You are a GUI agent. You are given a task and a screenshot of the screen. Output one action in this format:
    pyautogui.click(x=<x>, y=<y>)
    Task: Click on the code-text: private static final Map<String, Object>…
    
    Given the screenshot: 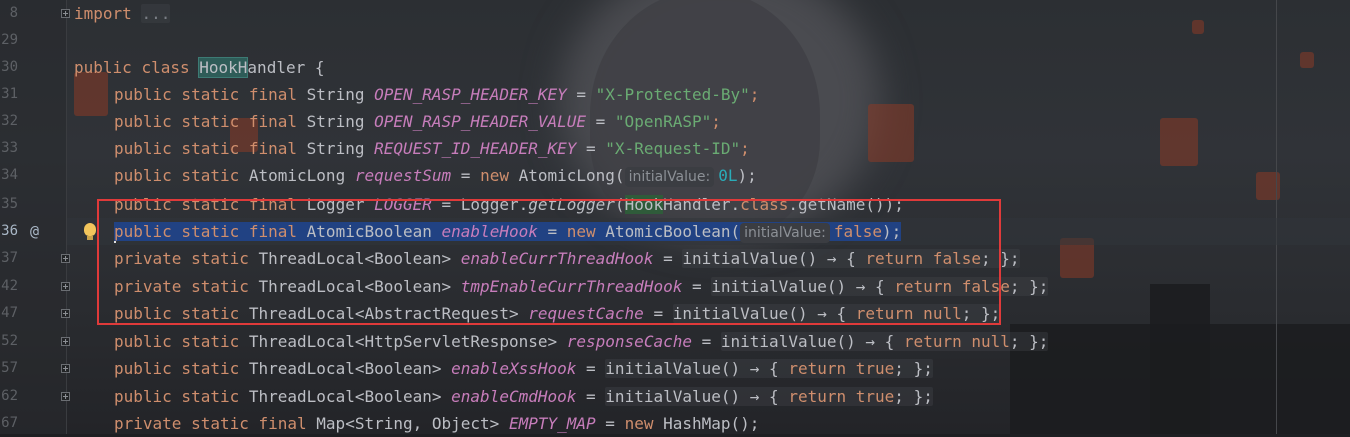 What is the action you would take?
    pyautogui.click(x=437, y=423)
    